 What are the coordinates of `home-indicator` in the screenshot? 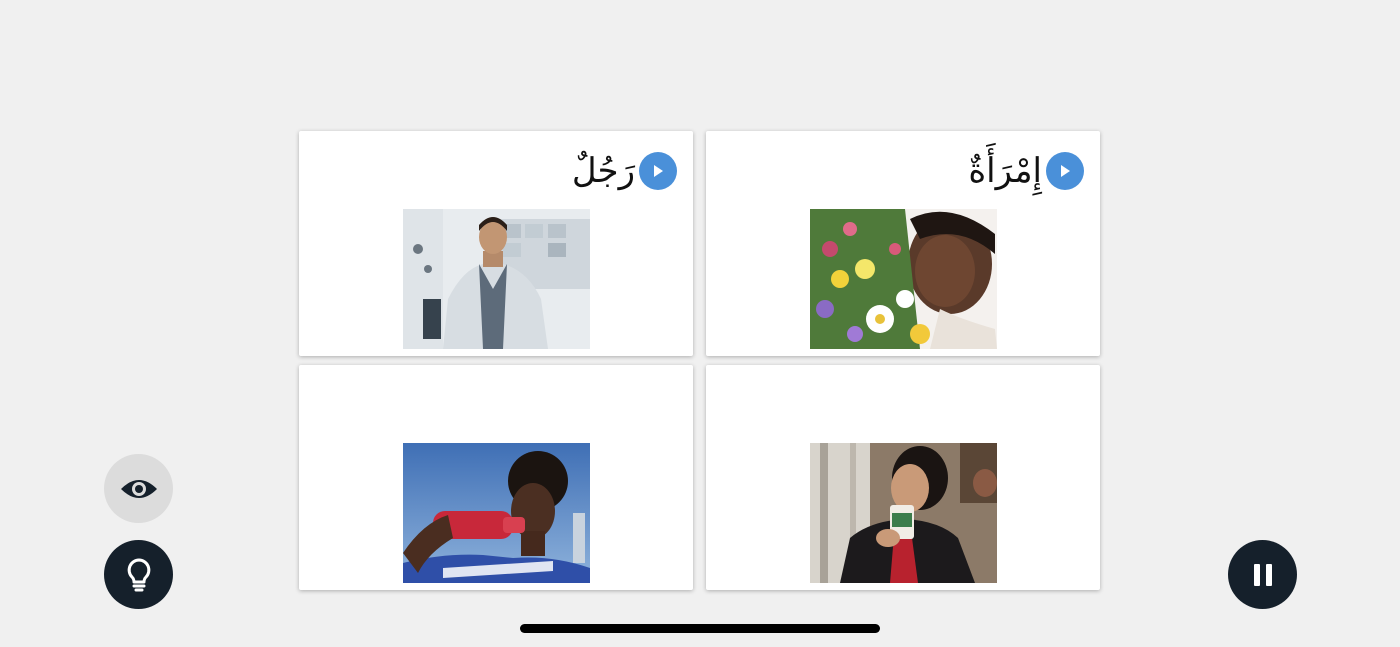 It's located at (700, 628).